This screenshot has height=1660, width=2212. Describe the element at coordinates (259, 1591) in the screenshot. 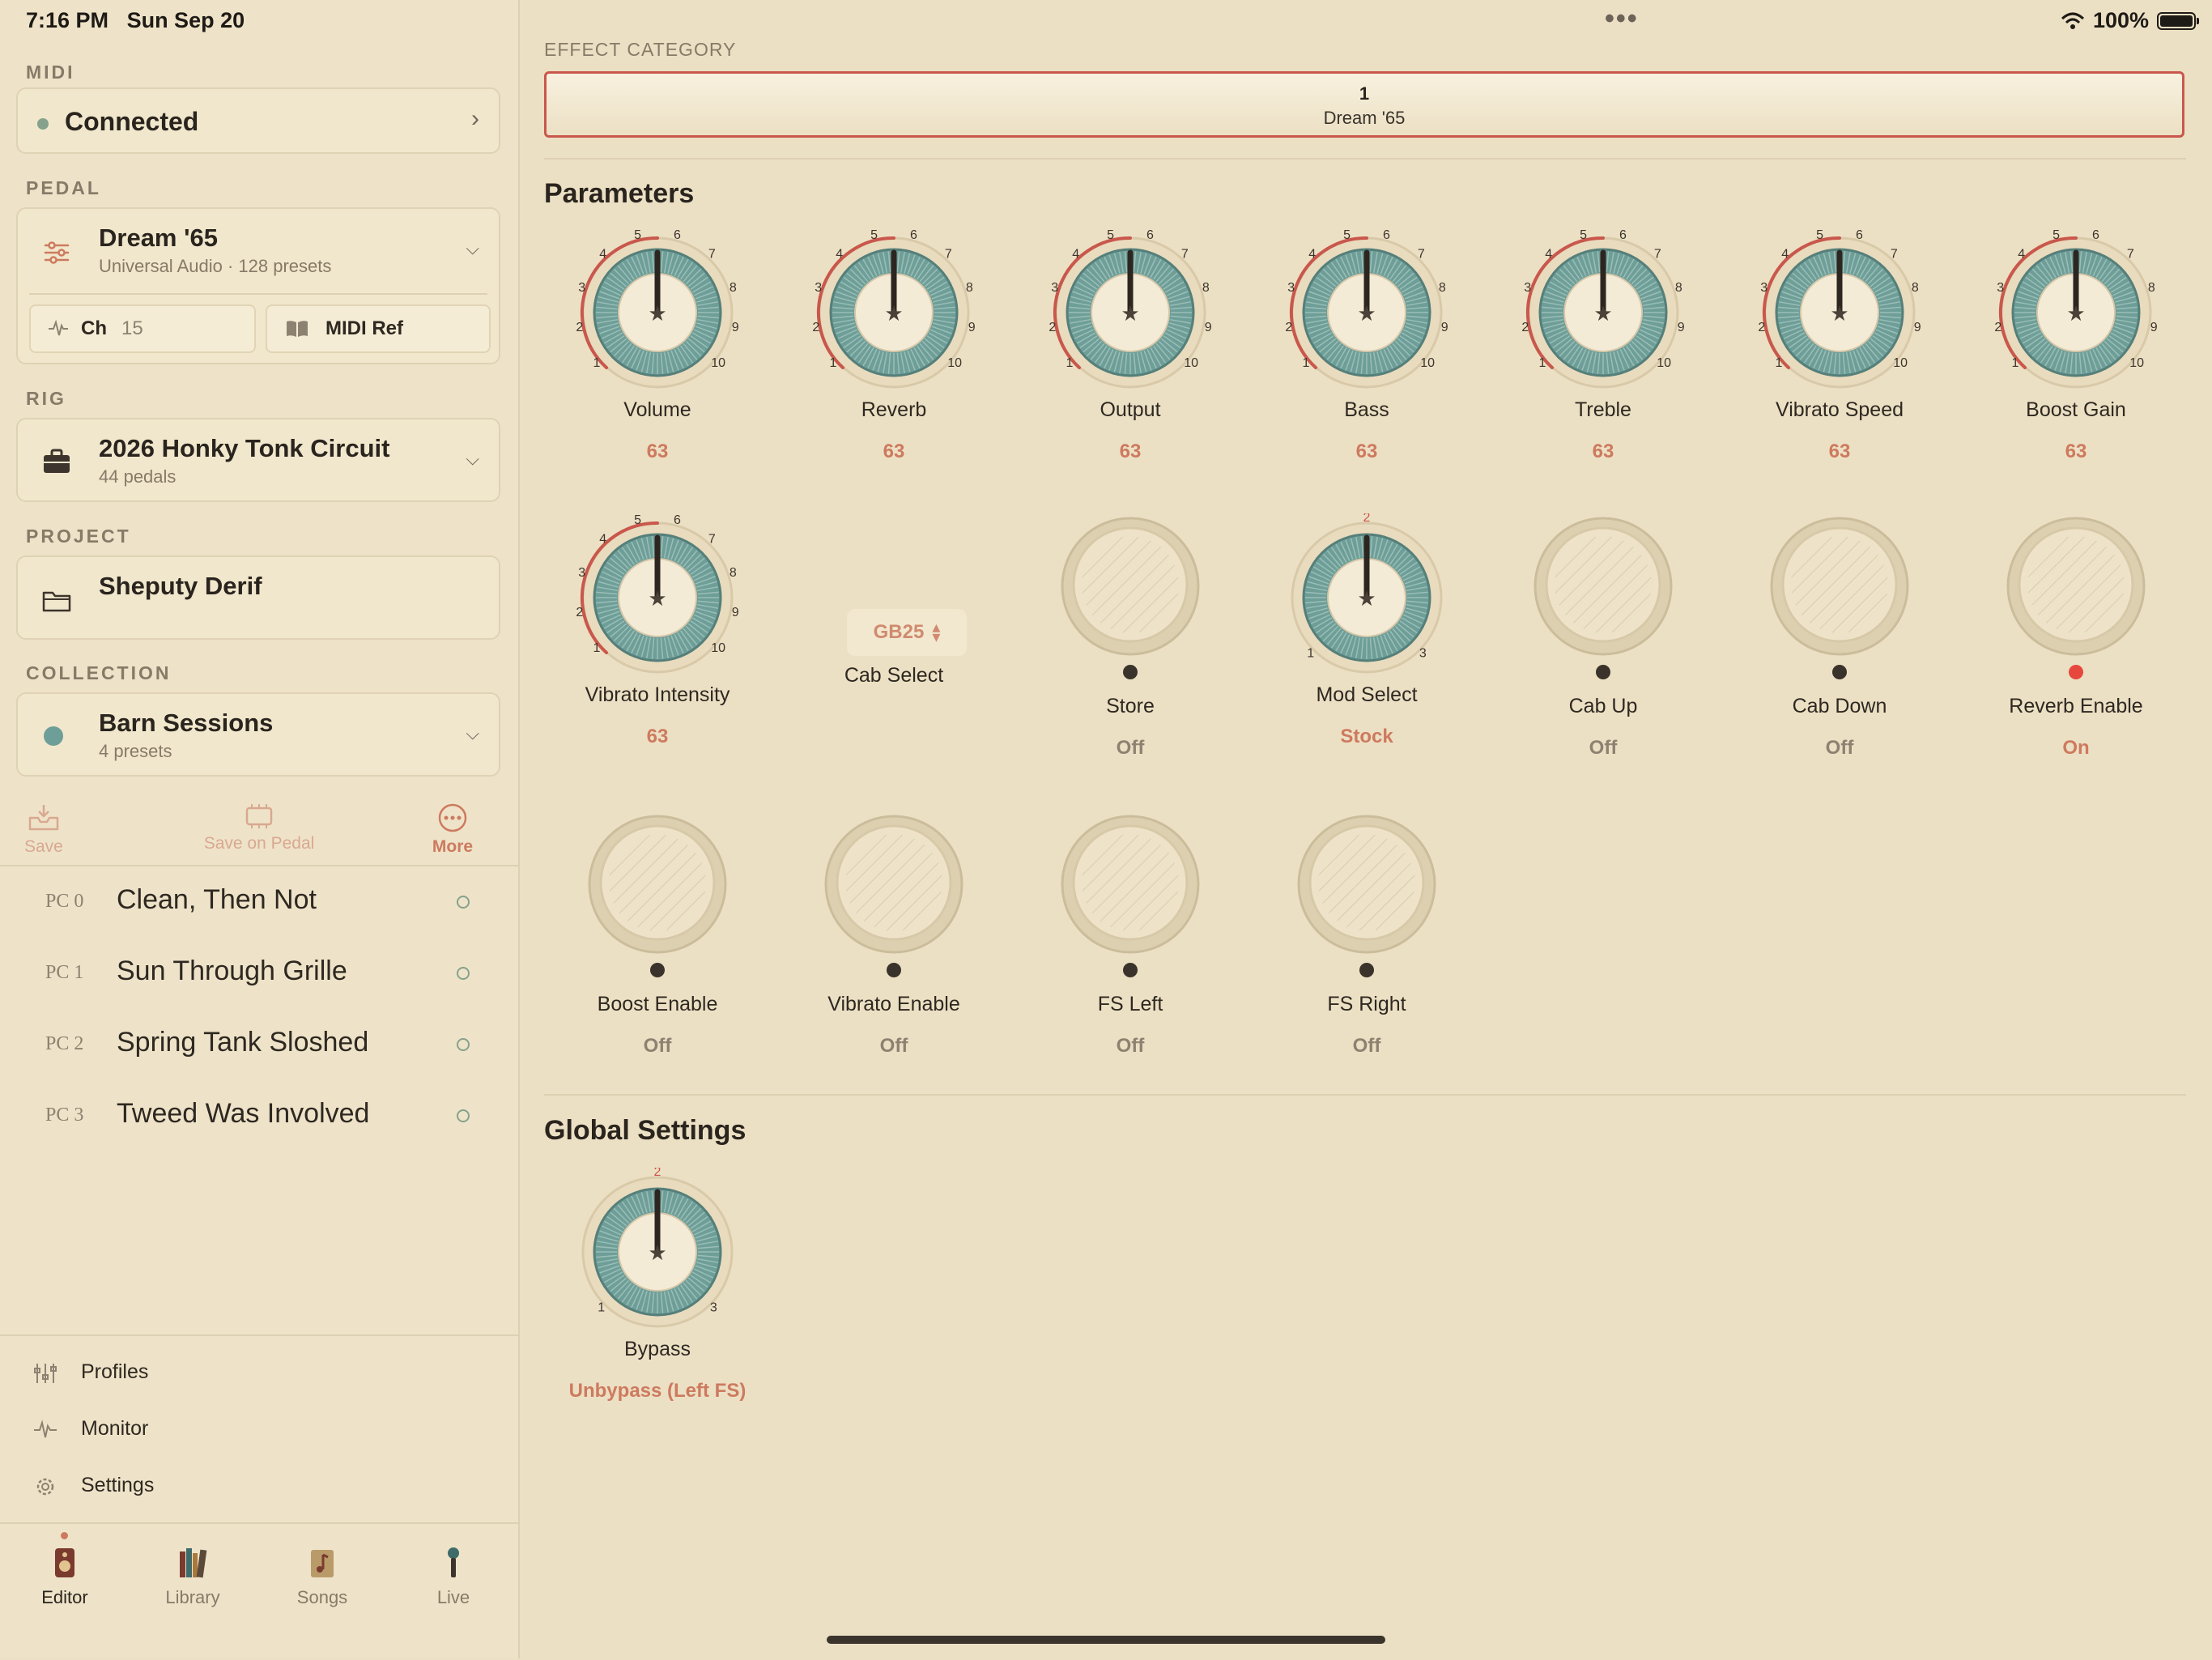

I see `tab-bar: Editor Library Songs Live` at that location.